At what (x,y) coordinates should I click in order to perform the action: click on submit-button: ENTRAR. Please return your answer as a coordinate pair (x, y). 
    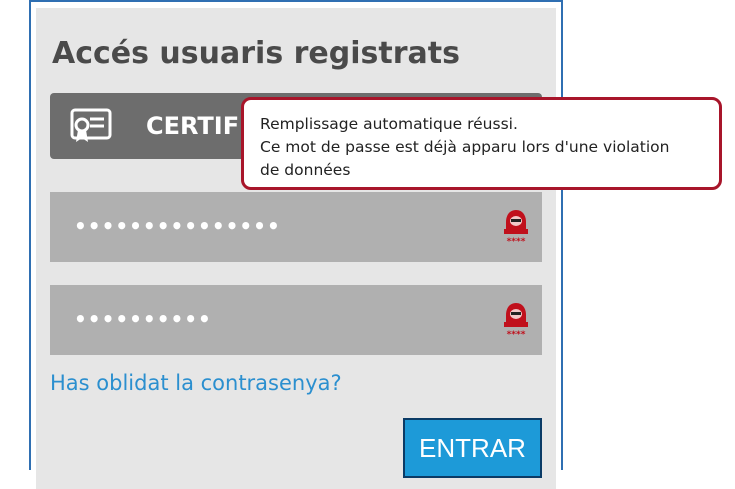
    Looking at the image, I should click on (472, 448).